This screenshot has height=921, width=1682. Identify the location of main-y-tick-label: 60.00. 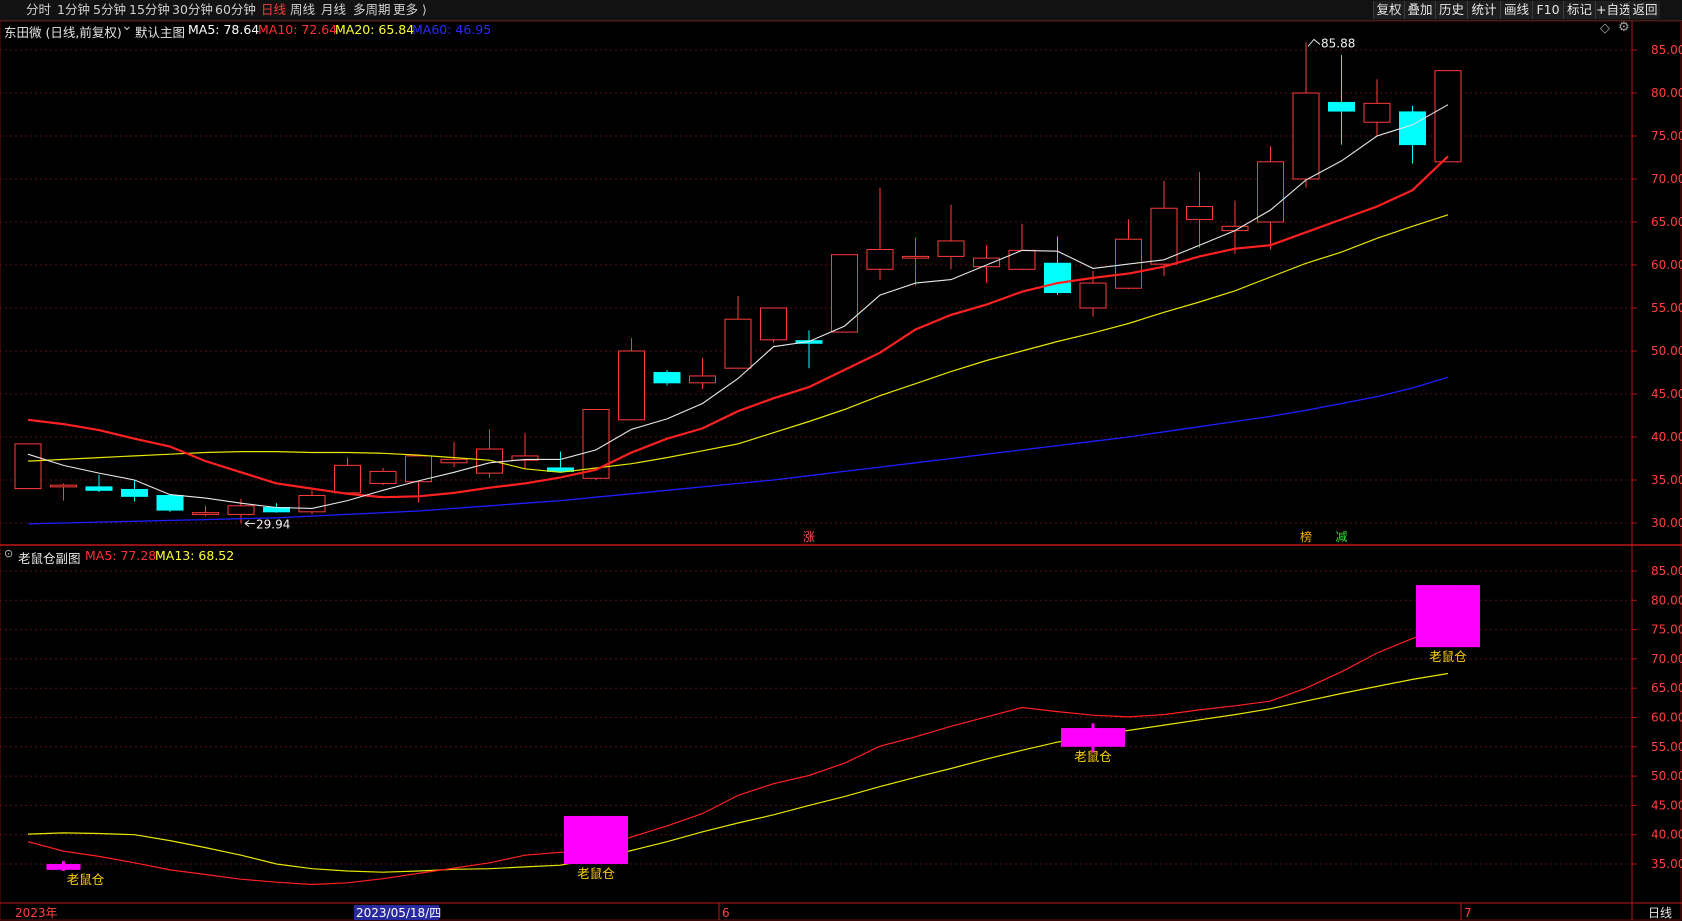
(1666, 265).